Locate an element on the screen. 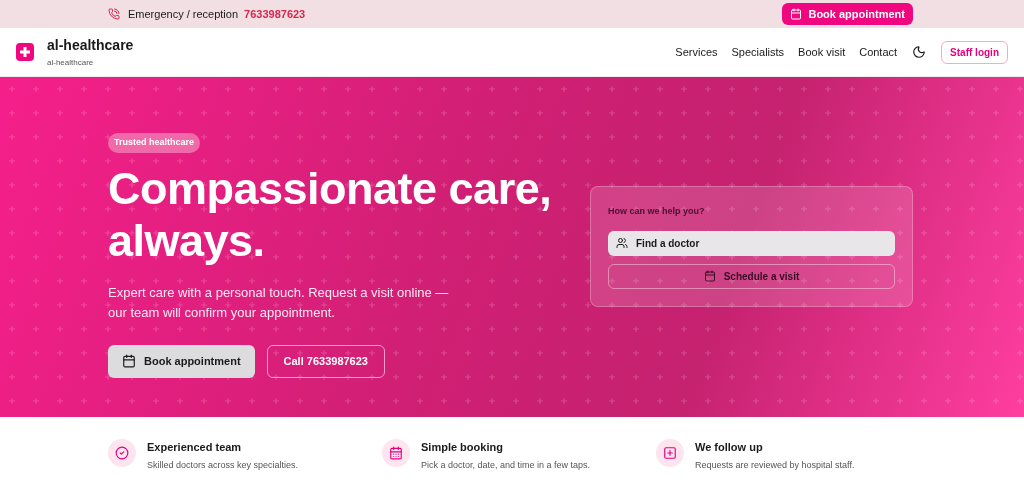  find-doctor-button: Find a doctor is located at coordinates (751, 243).